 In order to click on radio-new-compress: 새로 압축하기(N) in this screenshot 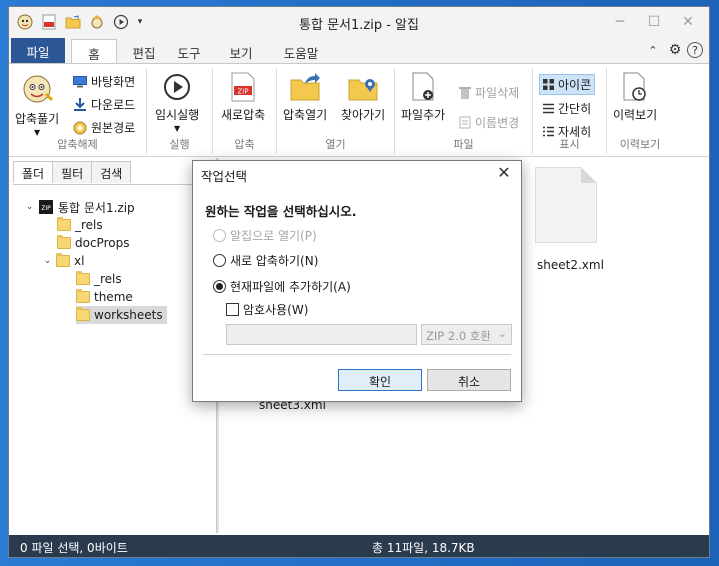, I will do `click(265, 260)`.